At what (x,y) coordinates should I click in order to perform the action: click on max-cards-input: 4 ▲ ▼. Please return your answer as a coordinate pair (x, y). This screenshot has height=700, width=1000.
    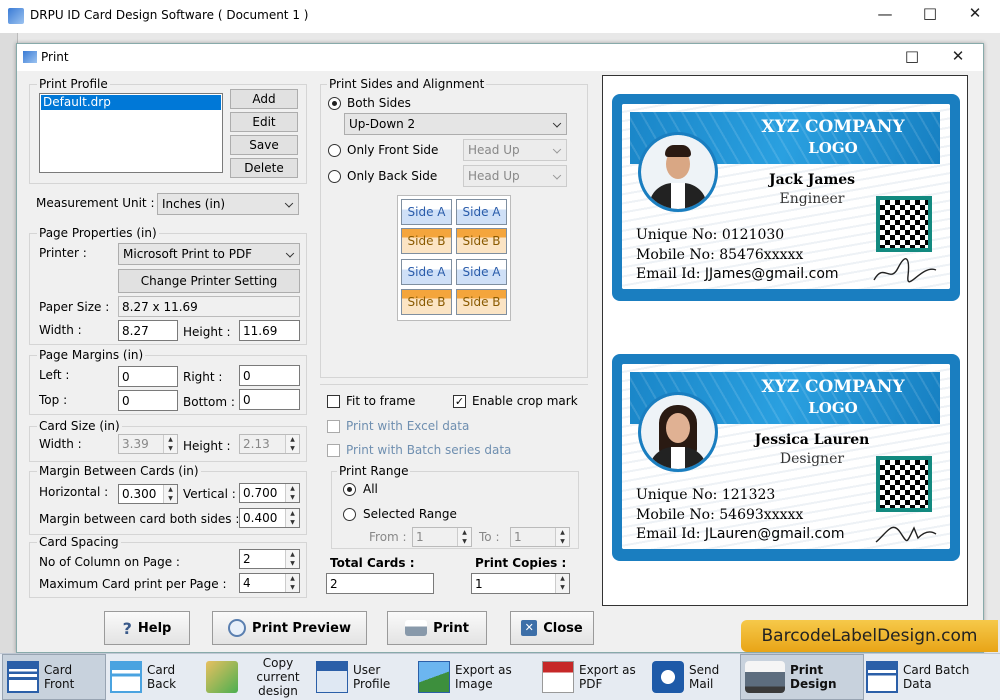
    Looking at the image, I should click on (269, 583).